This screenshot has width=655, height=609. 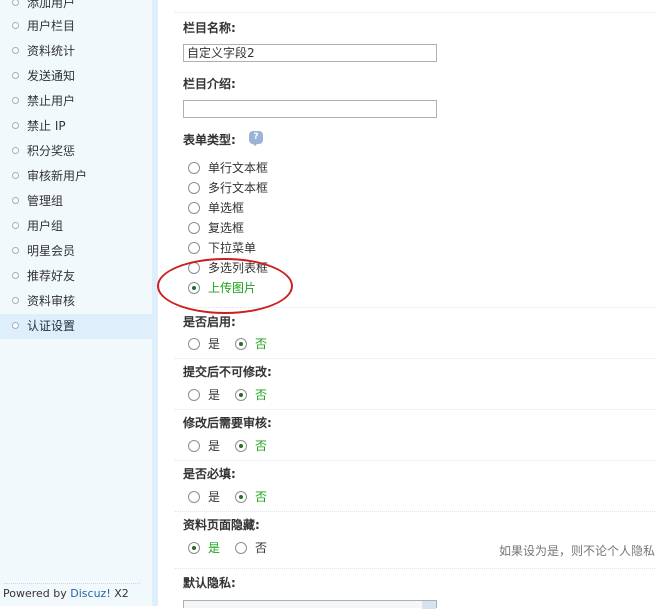 What do you see at coordinates (45, 226) in the screenshot?
I see `sidebar-item-label: 用户组` at bounding box center [45, 226].